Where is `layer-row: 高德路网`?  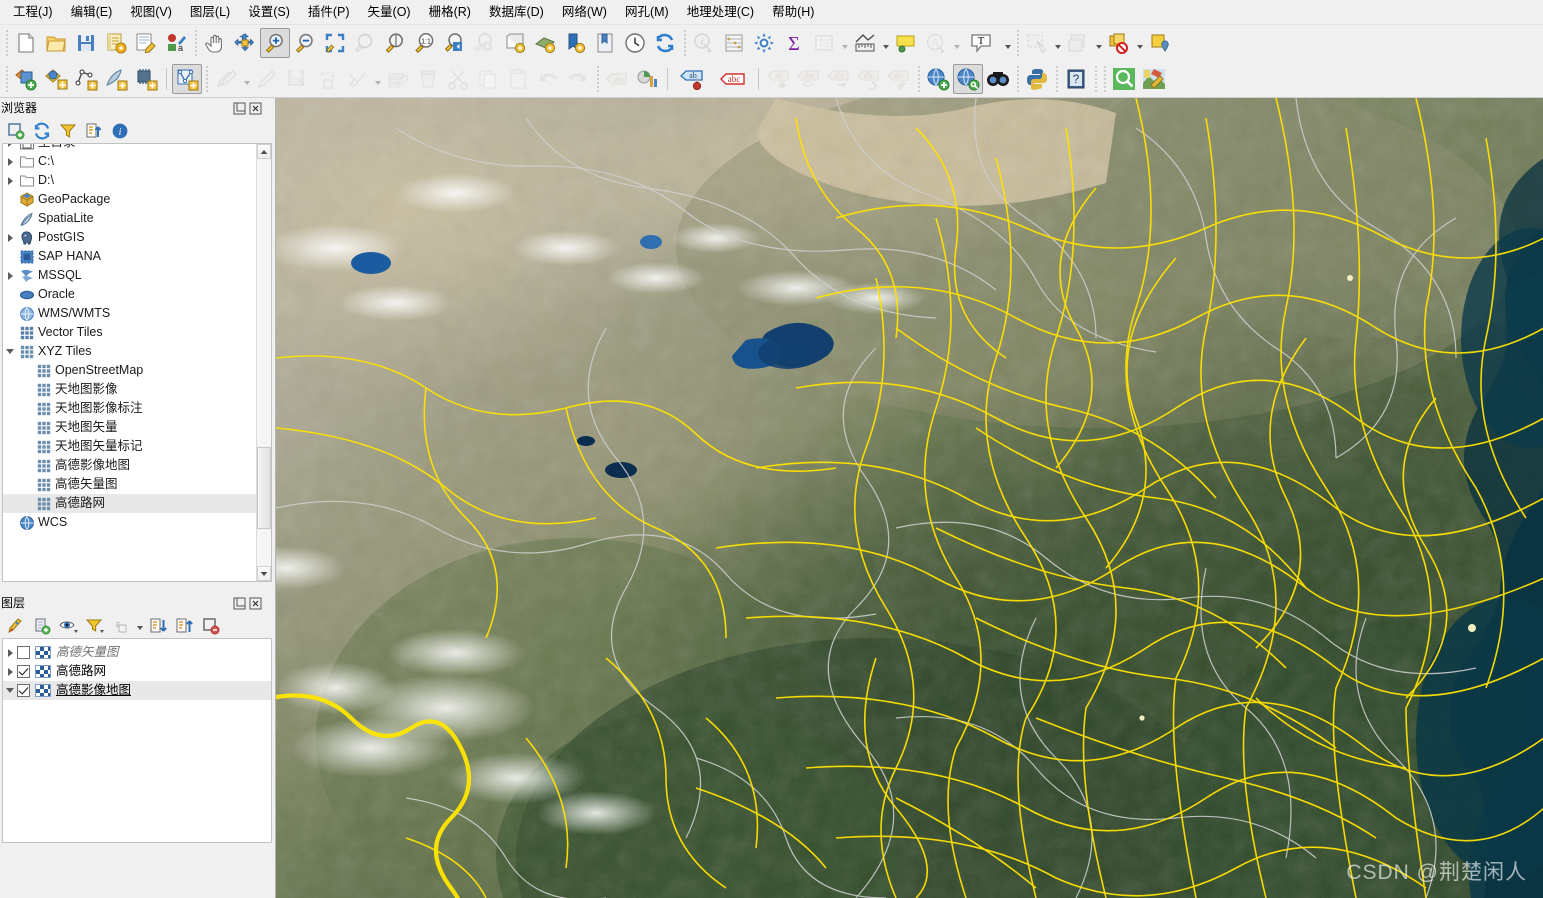
layer-row: 高德路网 is located at coordinates (137, 671).